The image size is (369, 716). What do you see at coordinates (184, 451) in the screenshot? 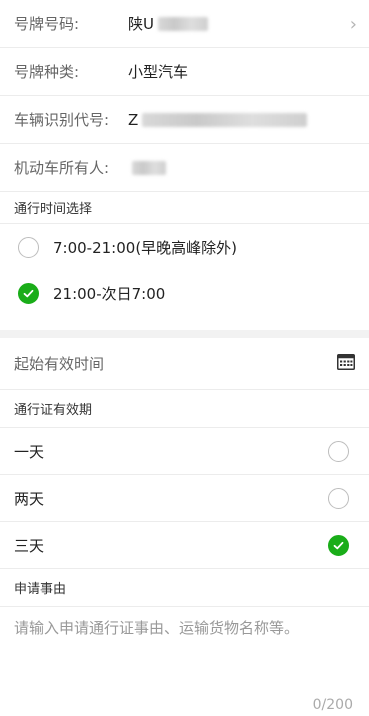
I see `validity-option-one-day: 一天` at bounding box center [184, 451].